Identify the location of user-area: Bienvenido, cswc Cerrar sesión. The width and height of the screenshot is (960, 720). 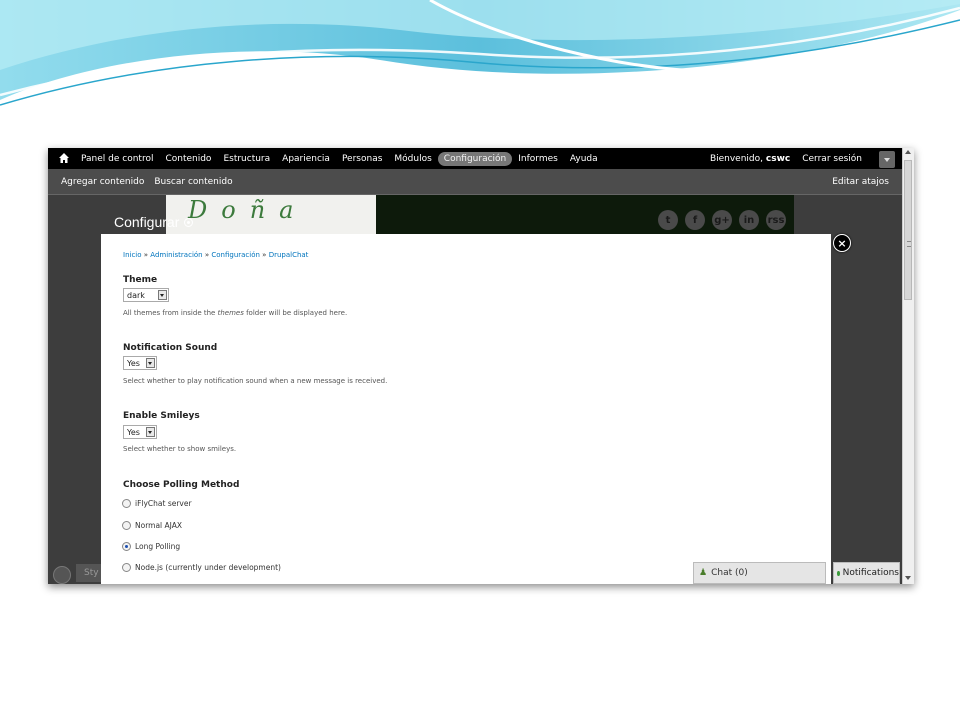
(774, 158).